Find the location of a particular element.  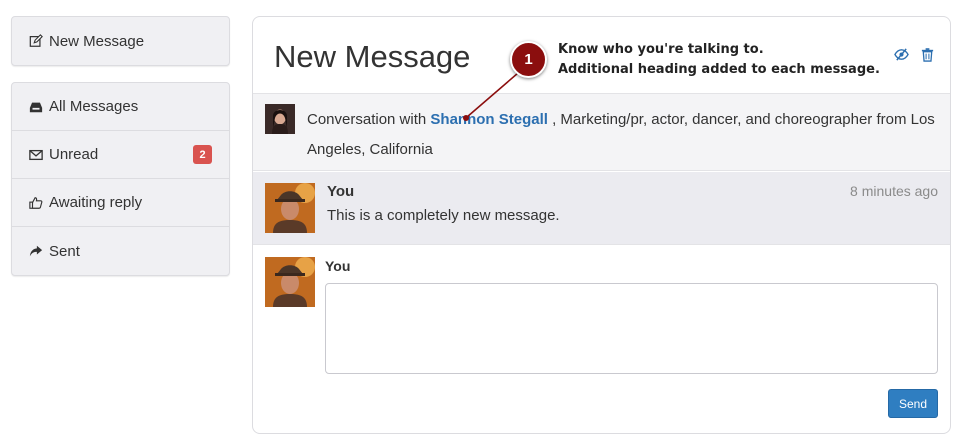

compose-box: New Message is located at coordinates (120, 41).